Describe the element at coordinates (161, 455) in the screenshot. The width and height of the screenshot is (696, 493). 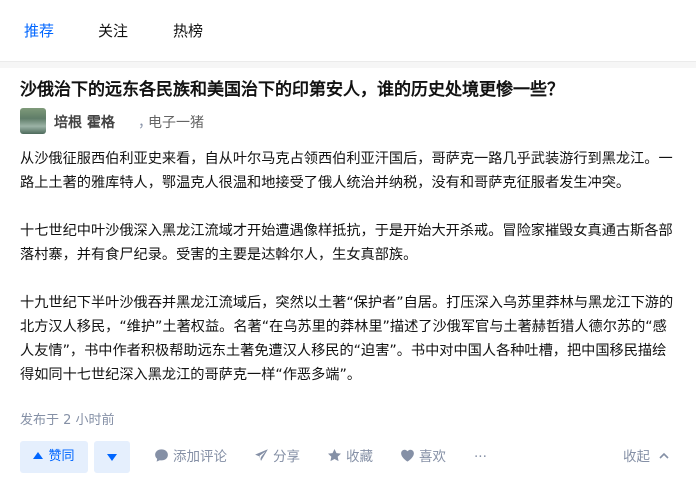
I see `comment-icon` at that location.